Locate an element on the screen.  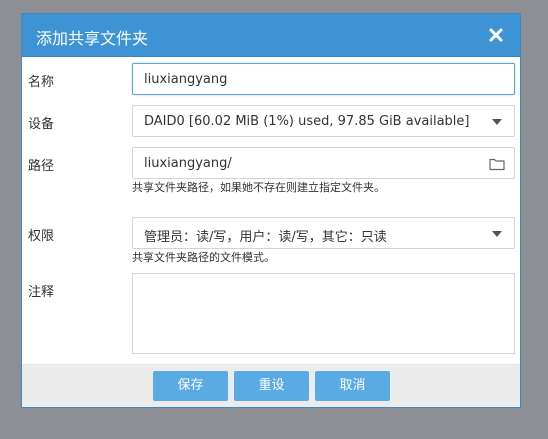
cancel-button: 取消 is located at coordinates (352, 386).